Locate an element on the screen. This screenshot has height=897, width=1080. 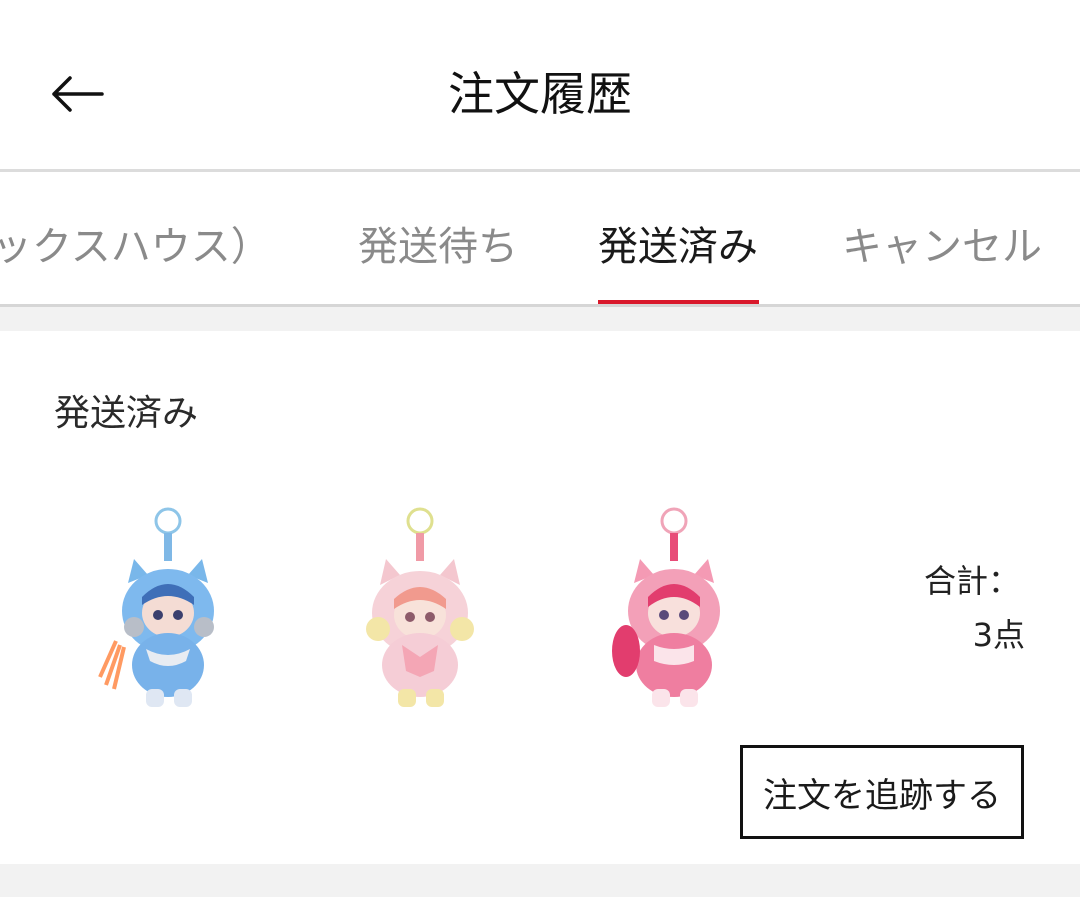
section-gap-bottom is located at coordinates (540, 880).